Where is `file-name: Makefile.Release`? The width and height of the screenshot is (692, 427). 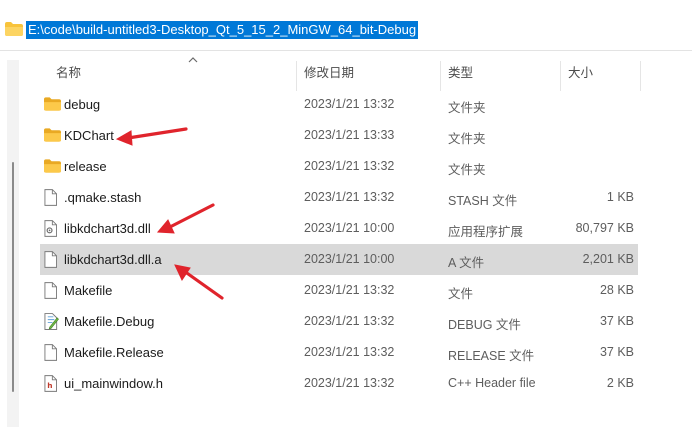 file-name: Makefile.Release is located at coordinates (114, 352).